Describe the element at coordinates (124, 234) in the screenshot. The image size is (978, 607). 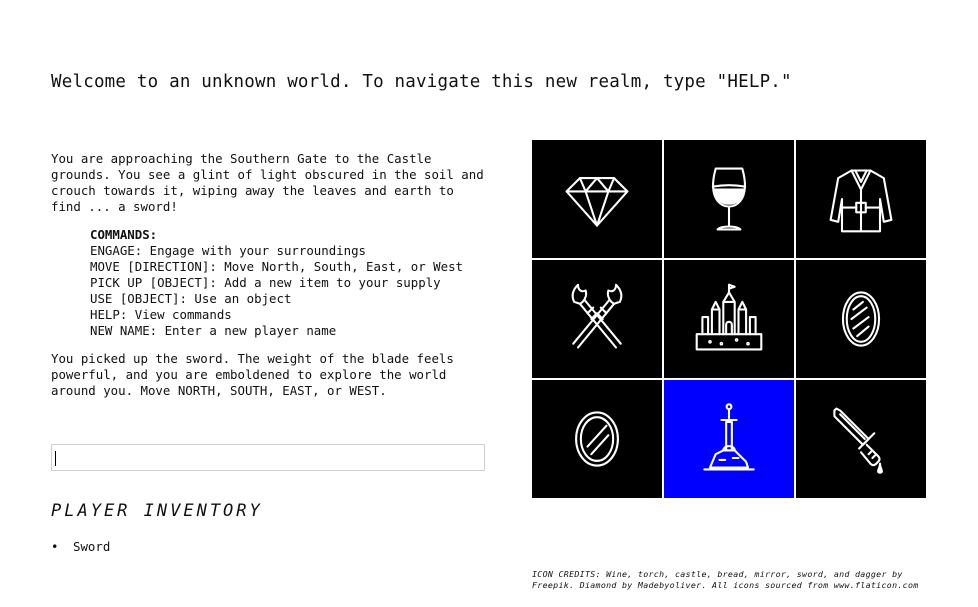
I see `commands-title: COMMANDS:` at that location.